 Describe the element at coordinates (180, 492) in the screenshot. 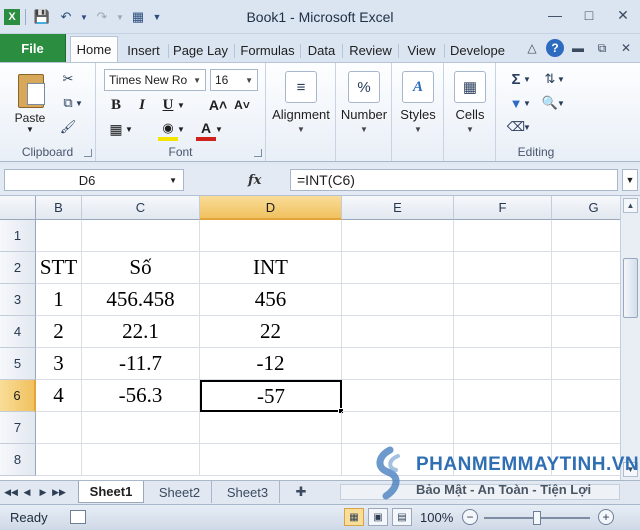

I see `sheet-tab-2: Sheet2` at that location.